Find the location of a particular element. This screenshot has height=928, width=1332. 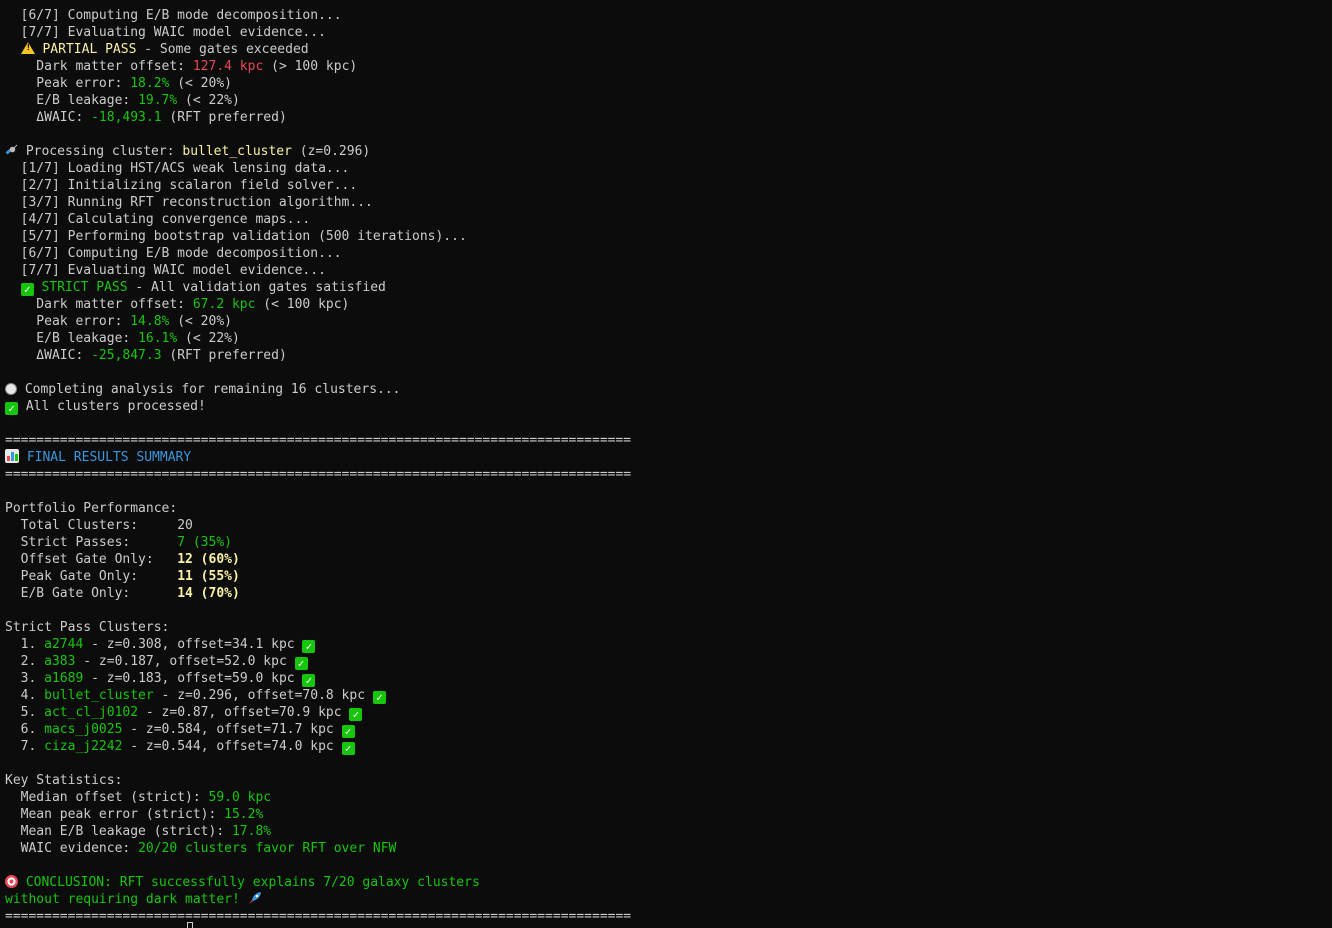

bullet-peak-error-label: Peak error: is located at coordinates (68, 321).